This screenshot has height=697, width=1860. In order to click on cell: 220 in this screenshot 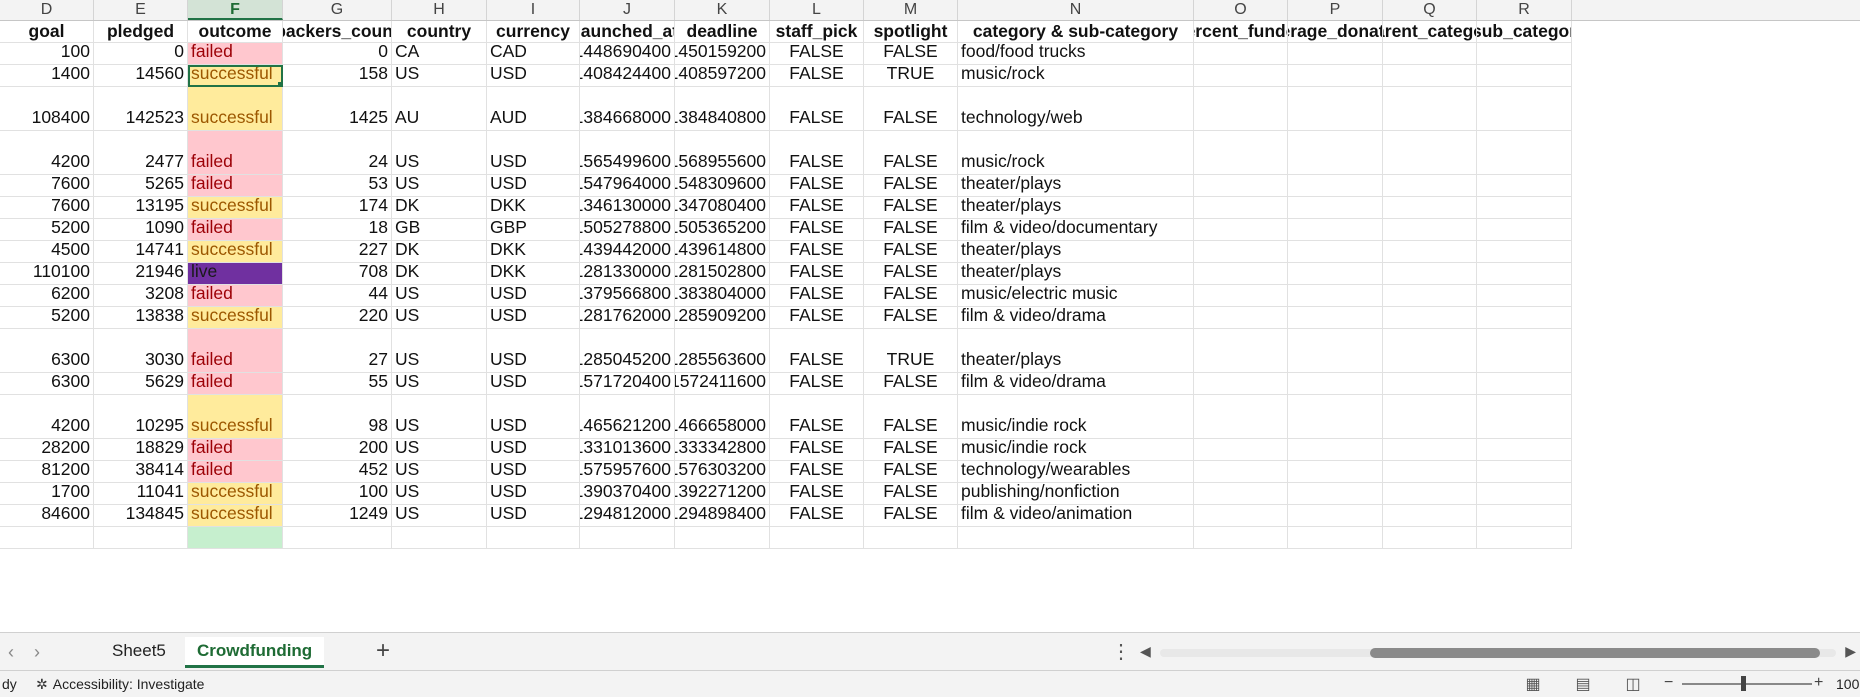, I will do `click(337, 318)`.